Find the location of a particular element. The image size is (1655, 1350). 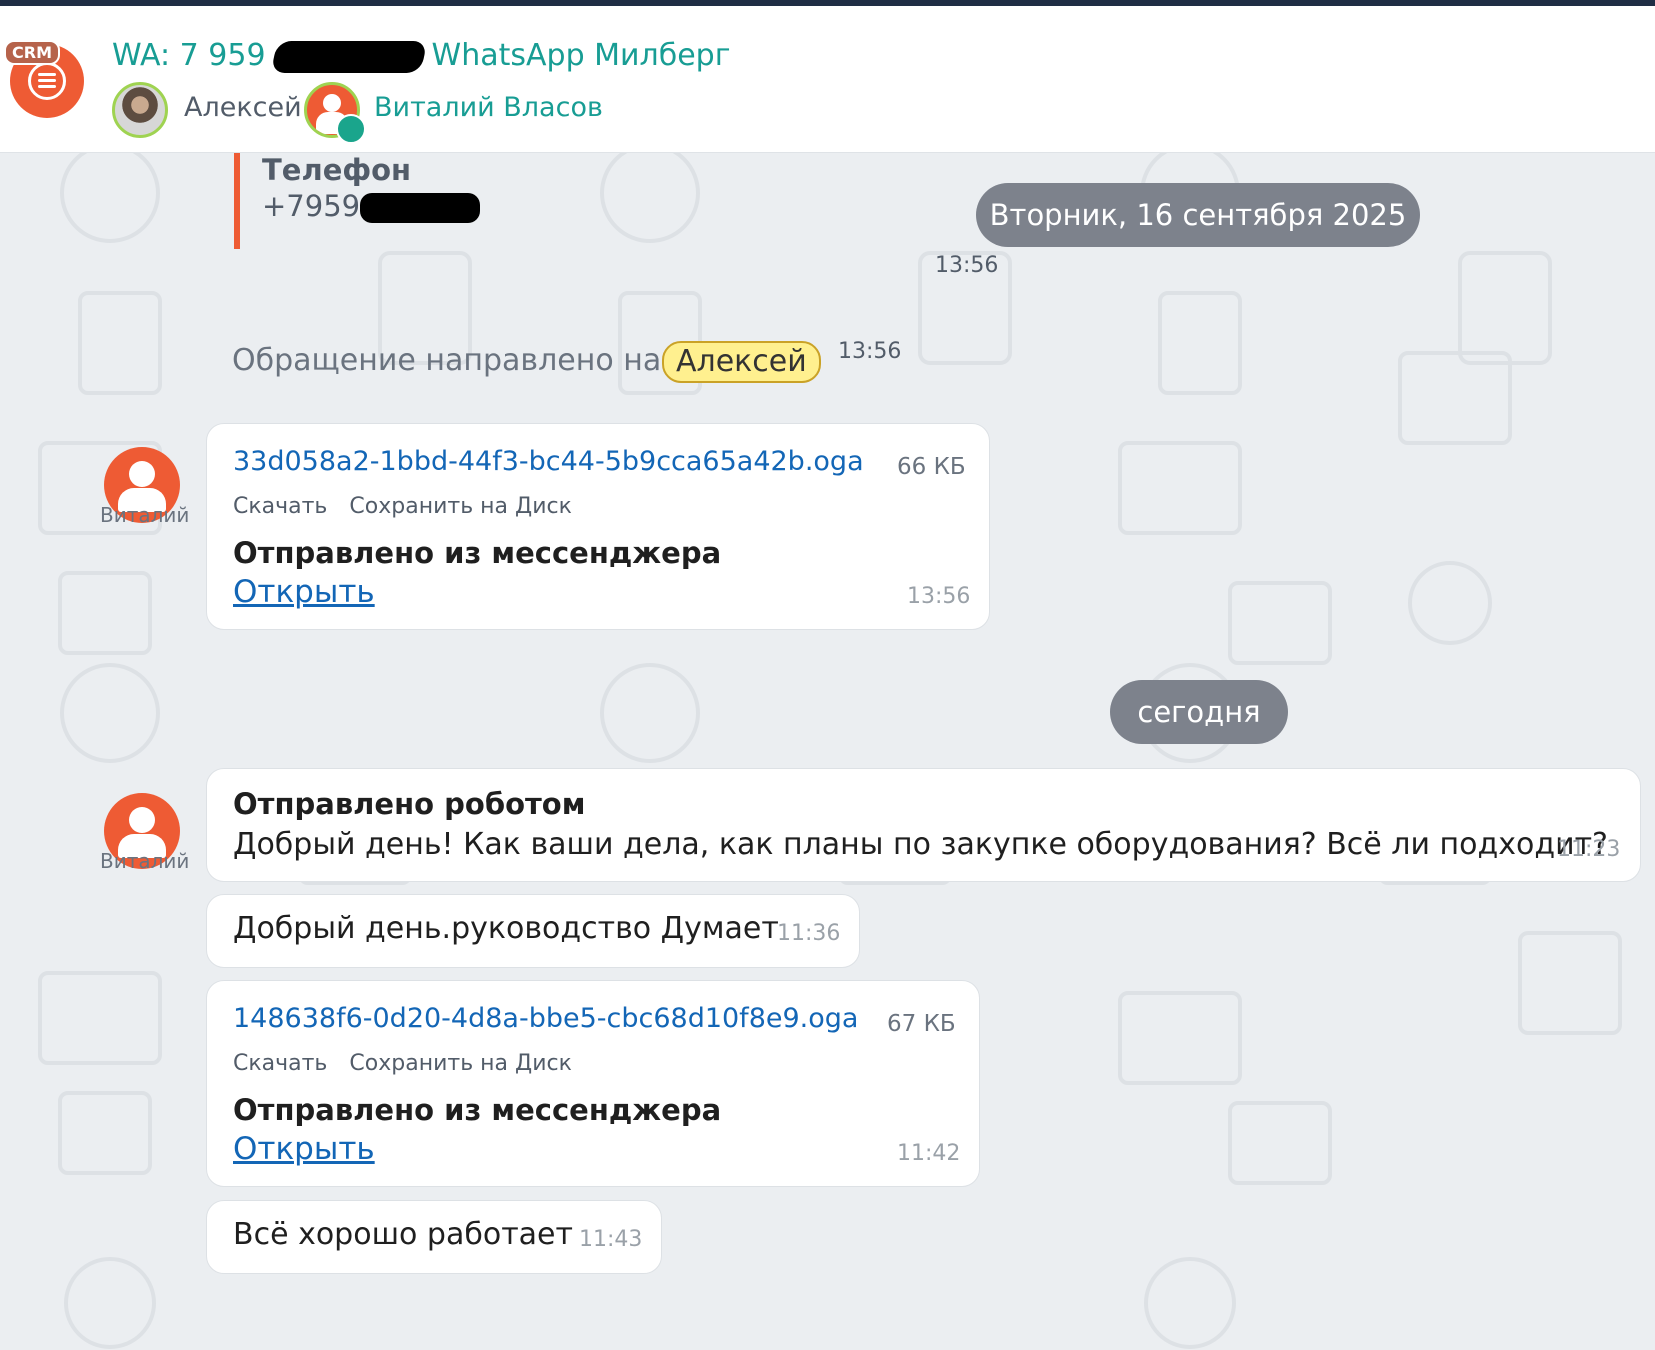

quote-phone: +7959 is located at coordinates (371, 206).